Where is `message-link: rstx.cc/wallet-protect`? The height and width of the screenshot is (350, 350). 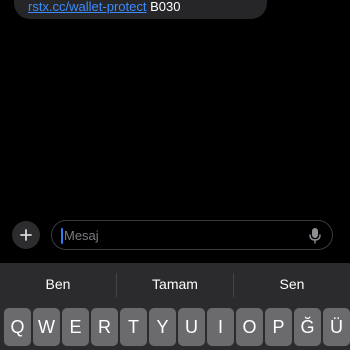
message-link: rstx.cc/wallet-protect is located at coordinates (87, 7).